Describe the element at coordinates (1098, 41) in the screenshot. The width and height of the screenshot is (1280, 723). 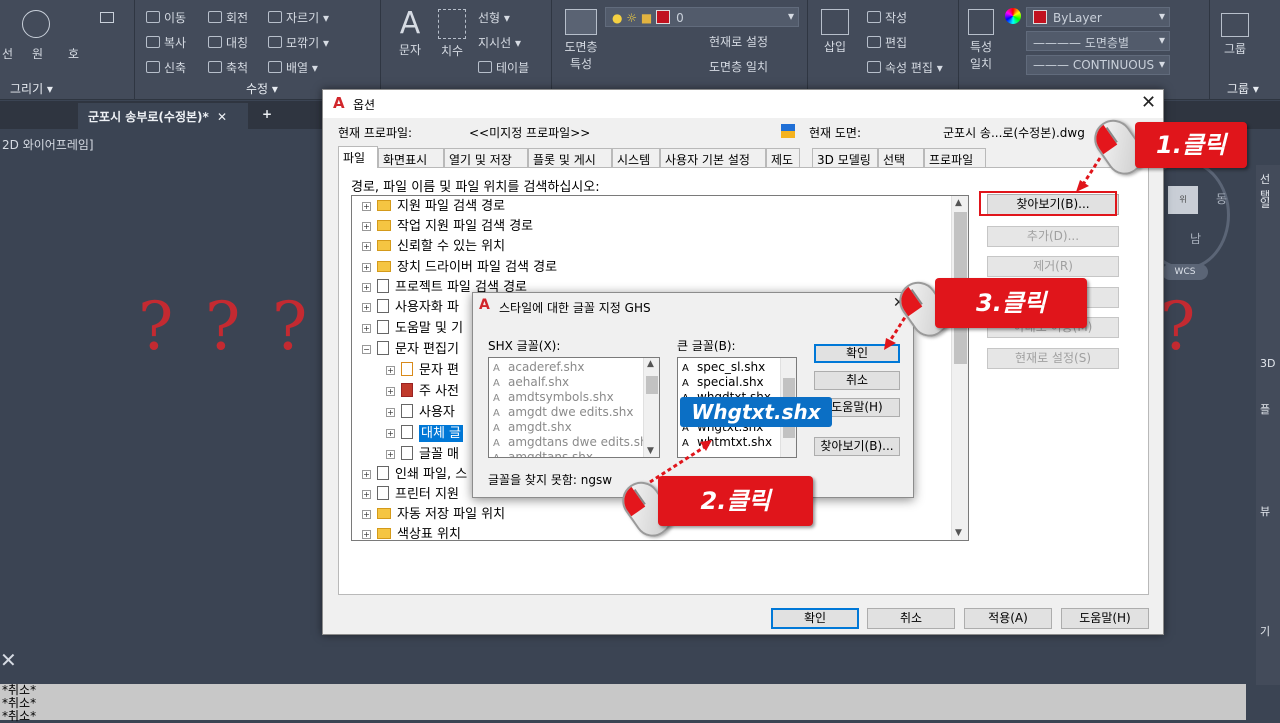
I see `lineweight-dropdown: ———— 도면층별` at that location.